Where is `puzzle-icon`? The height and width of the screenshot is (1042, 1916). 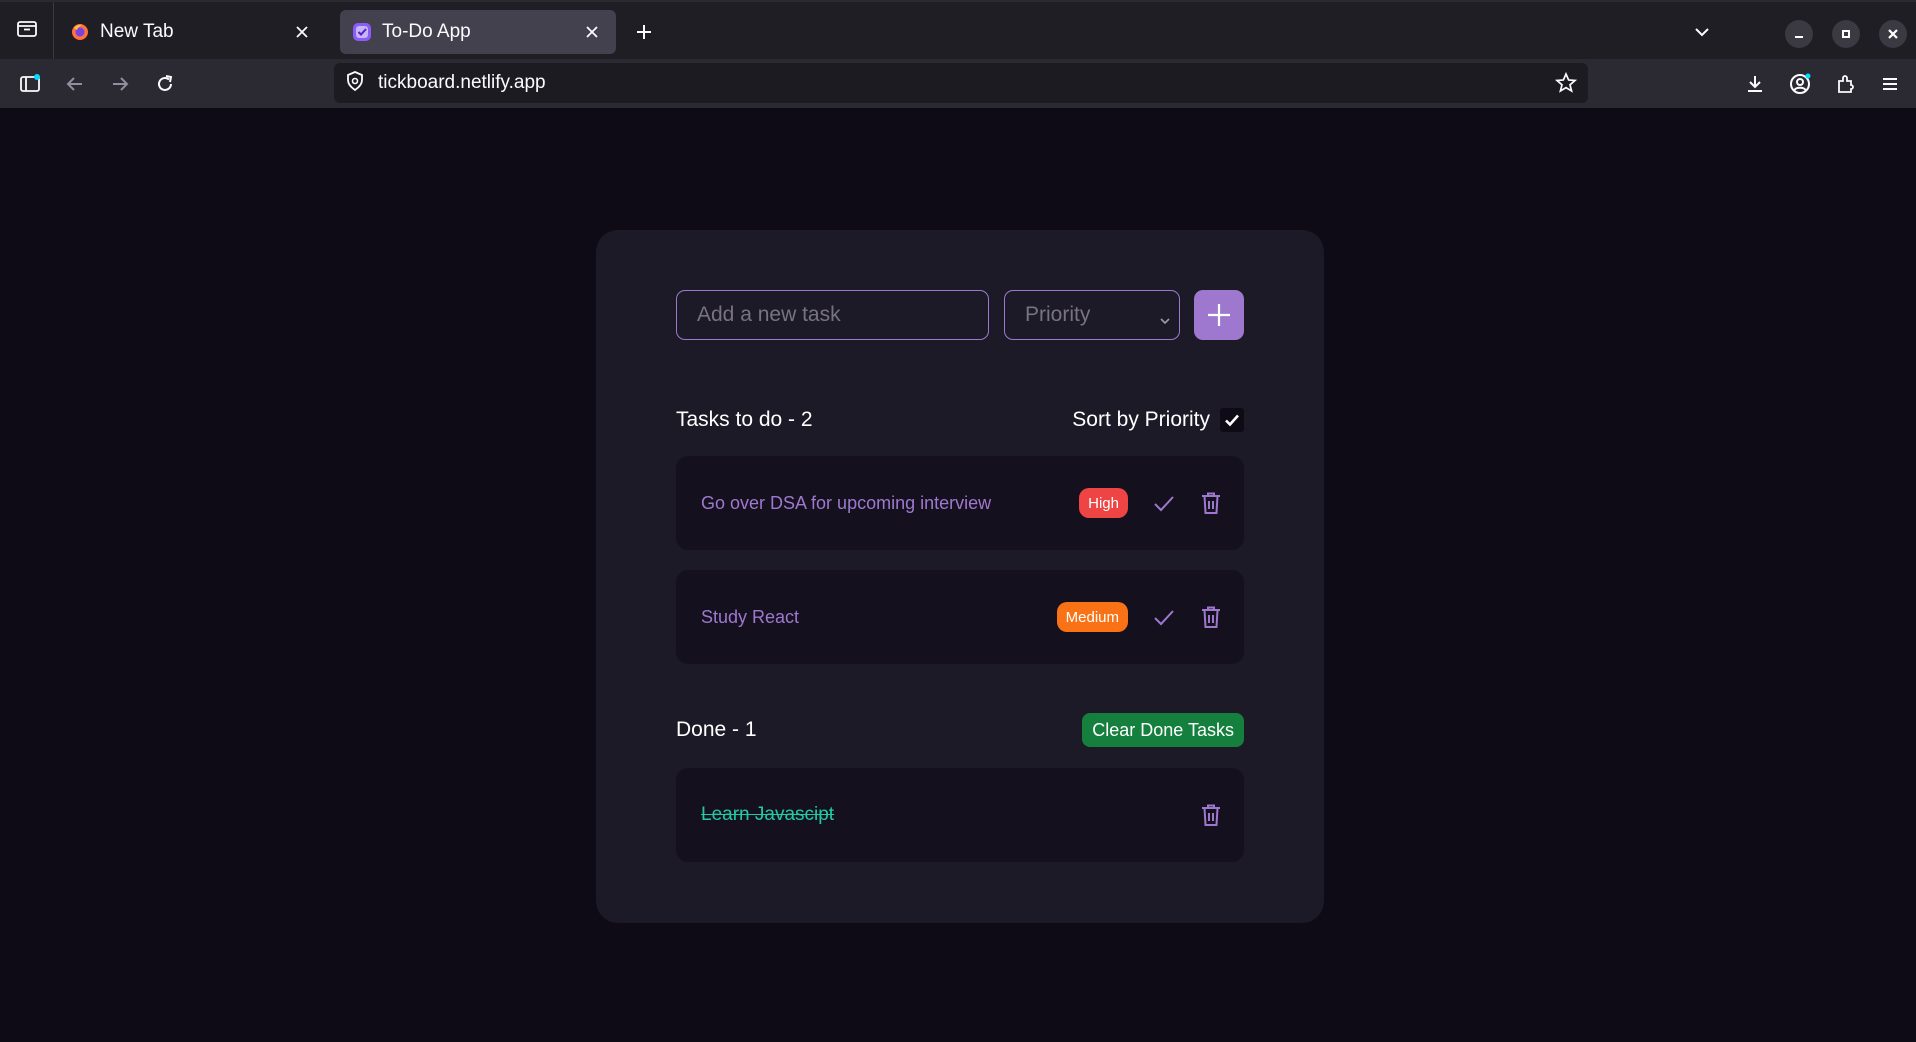 puzzle-icon is located at coordinates (1846, 84).